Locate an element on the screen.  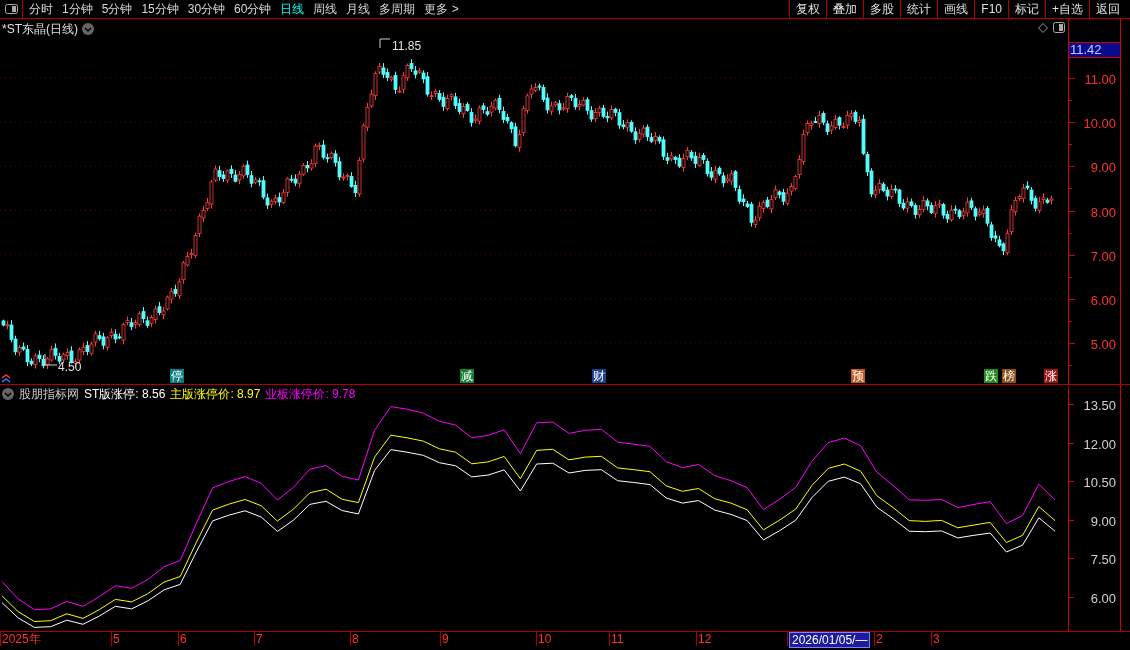
price-axis-label: 11.00 is located at coordinates (1100, 80).